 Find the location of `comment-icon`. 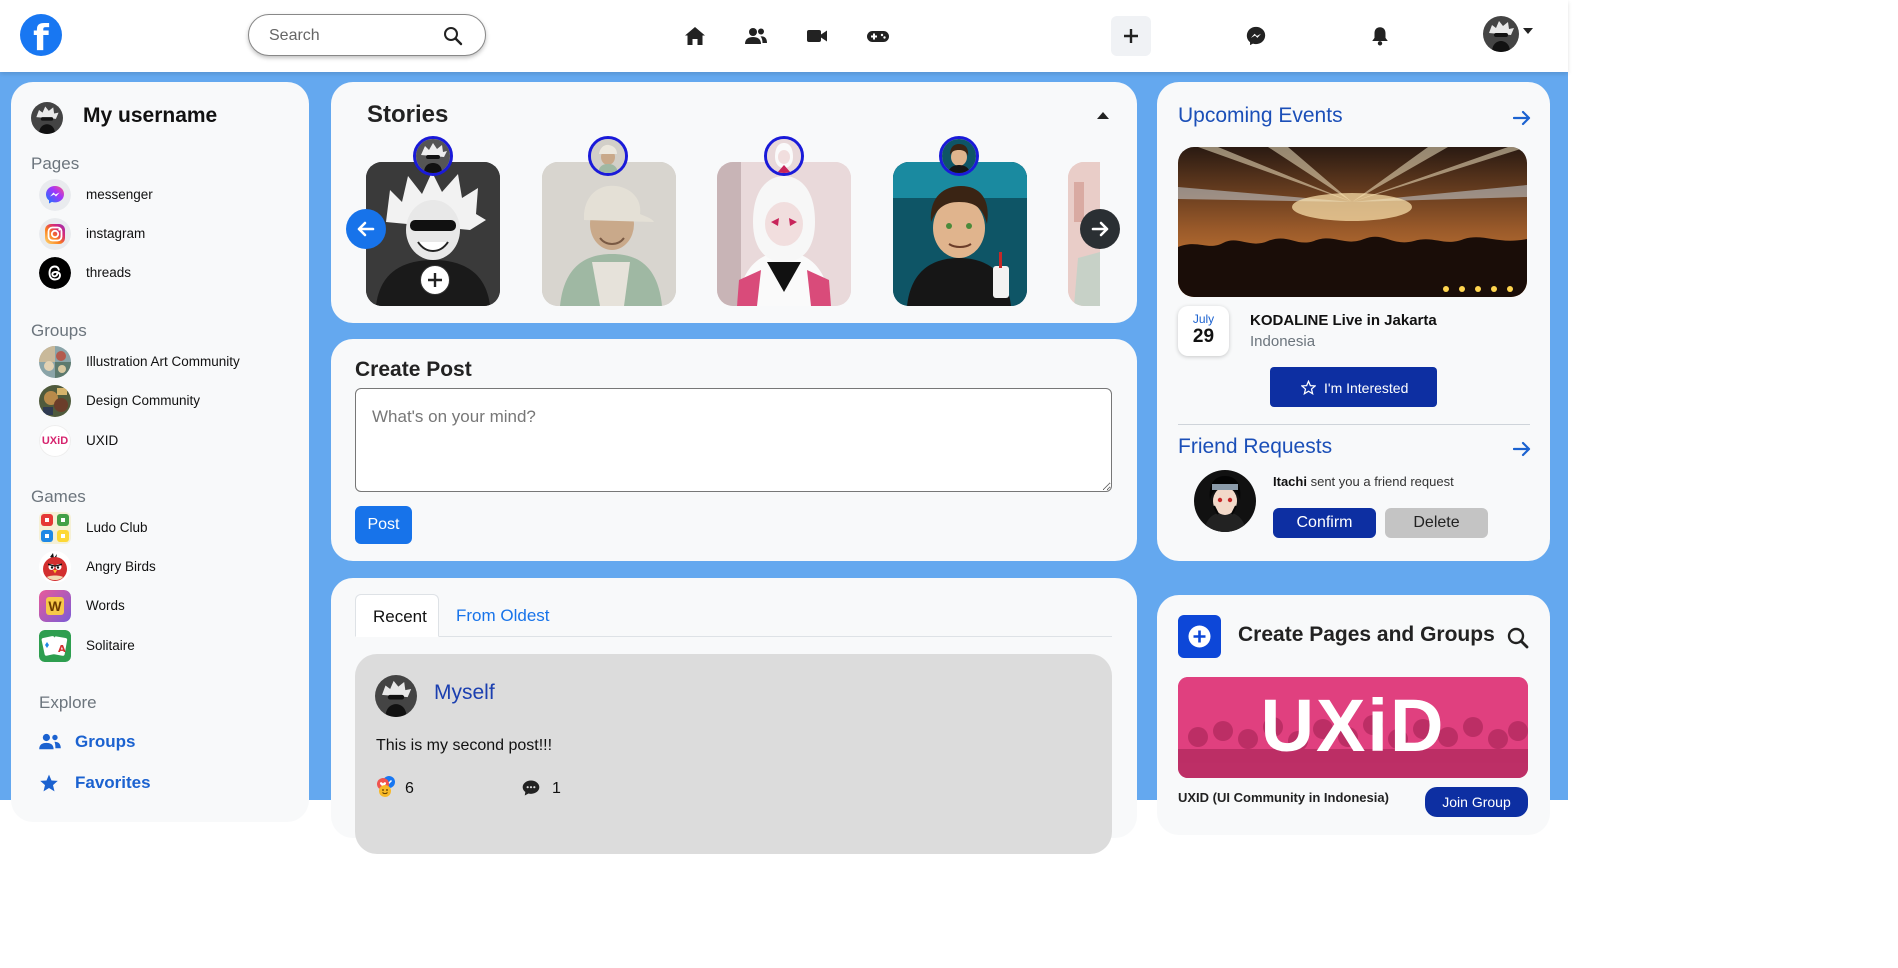

comment-icon is located at coordinates (531, 788).